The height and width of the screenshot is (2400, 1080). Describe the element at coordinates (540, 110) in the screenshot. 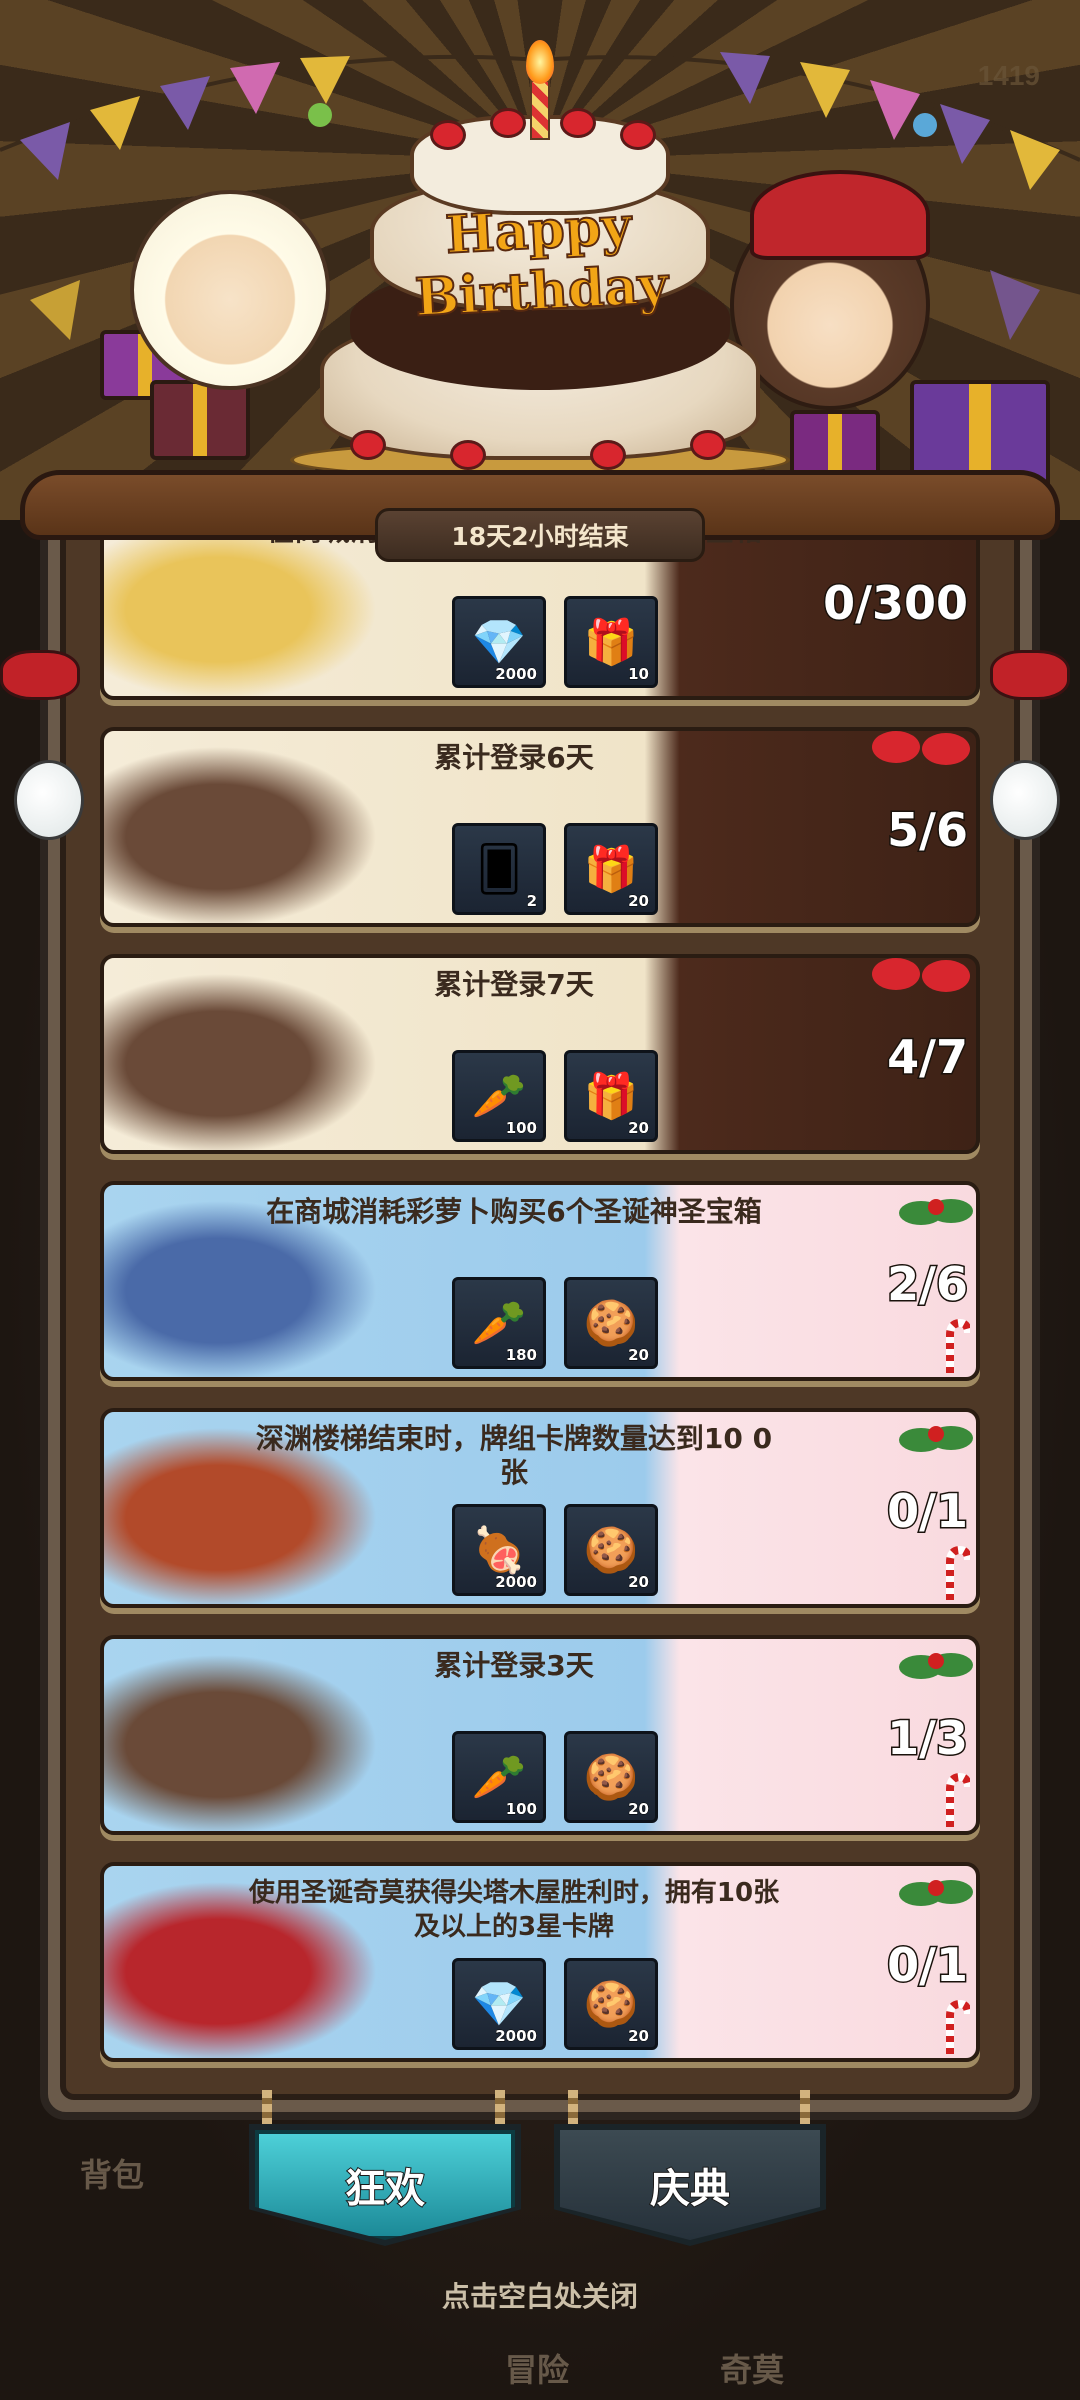

I see `candle` at that location.